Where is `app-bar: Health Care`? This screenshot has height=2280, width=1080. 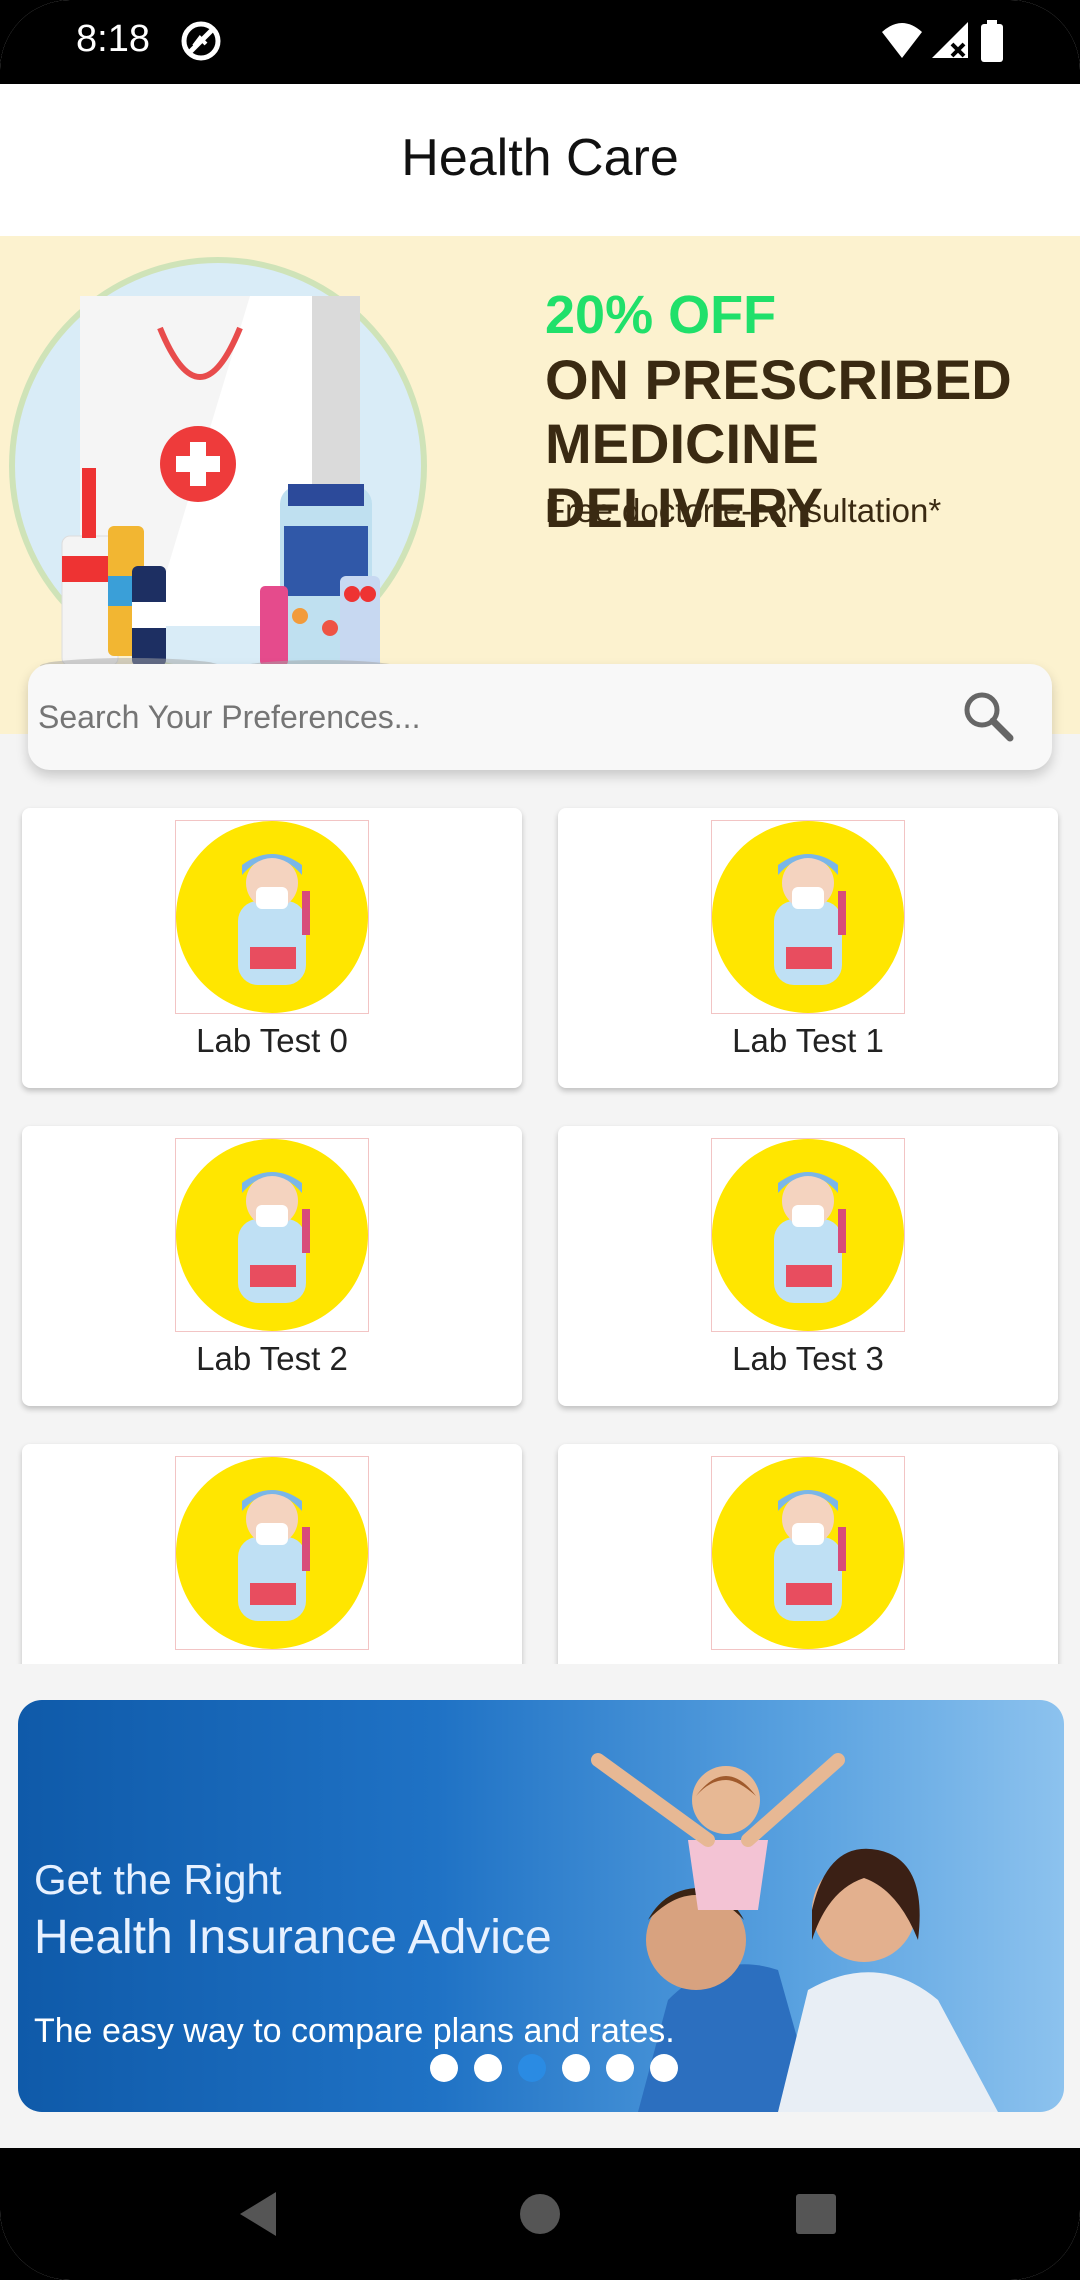 app-bar: Health Care is located at coordinates (540, 160).